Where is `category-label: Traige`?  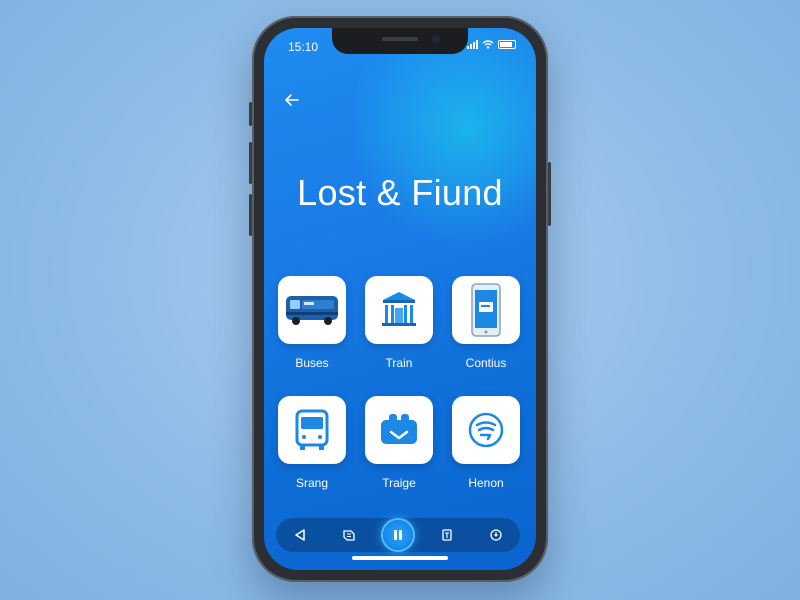
category-label: Traige is located at coordinates (399, 483).